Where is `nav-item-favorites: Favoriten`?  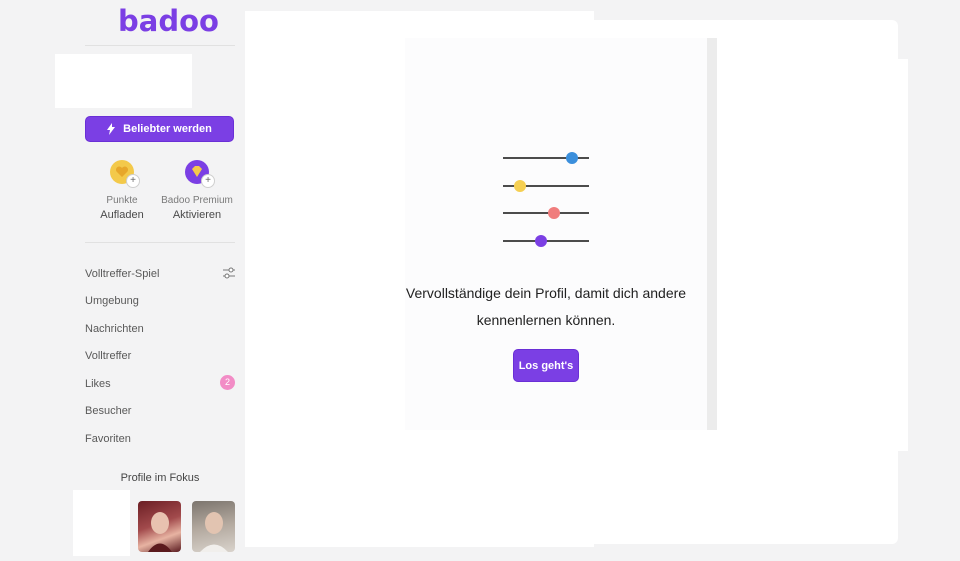
nav-item-favorites: Favoriten is located at coordinates (108, 439).